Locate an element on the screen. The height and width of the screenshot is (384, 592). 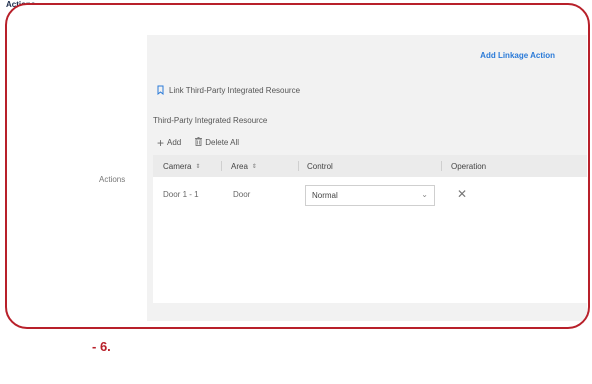
control-select: Normal ⌄ is located at coordinates (370, 195).